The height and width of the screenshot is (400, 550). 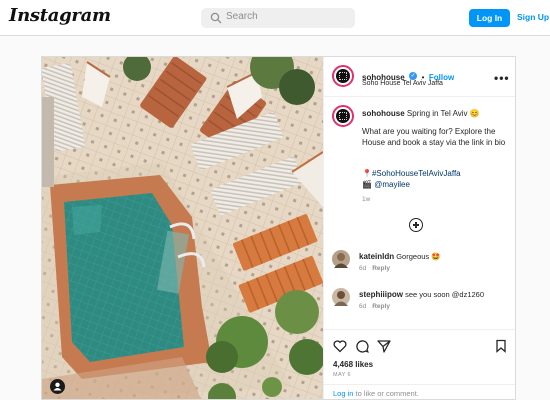 I want to click on caption-age: 1w, so click(x=366, y=199).